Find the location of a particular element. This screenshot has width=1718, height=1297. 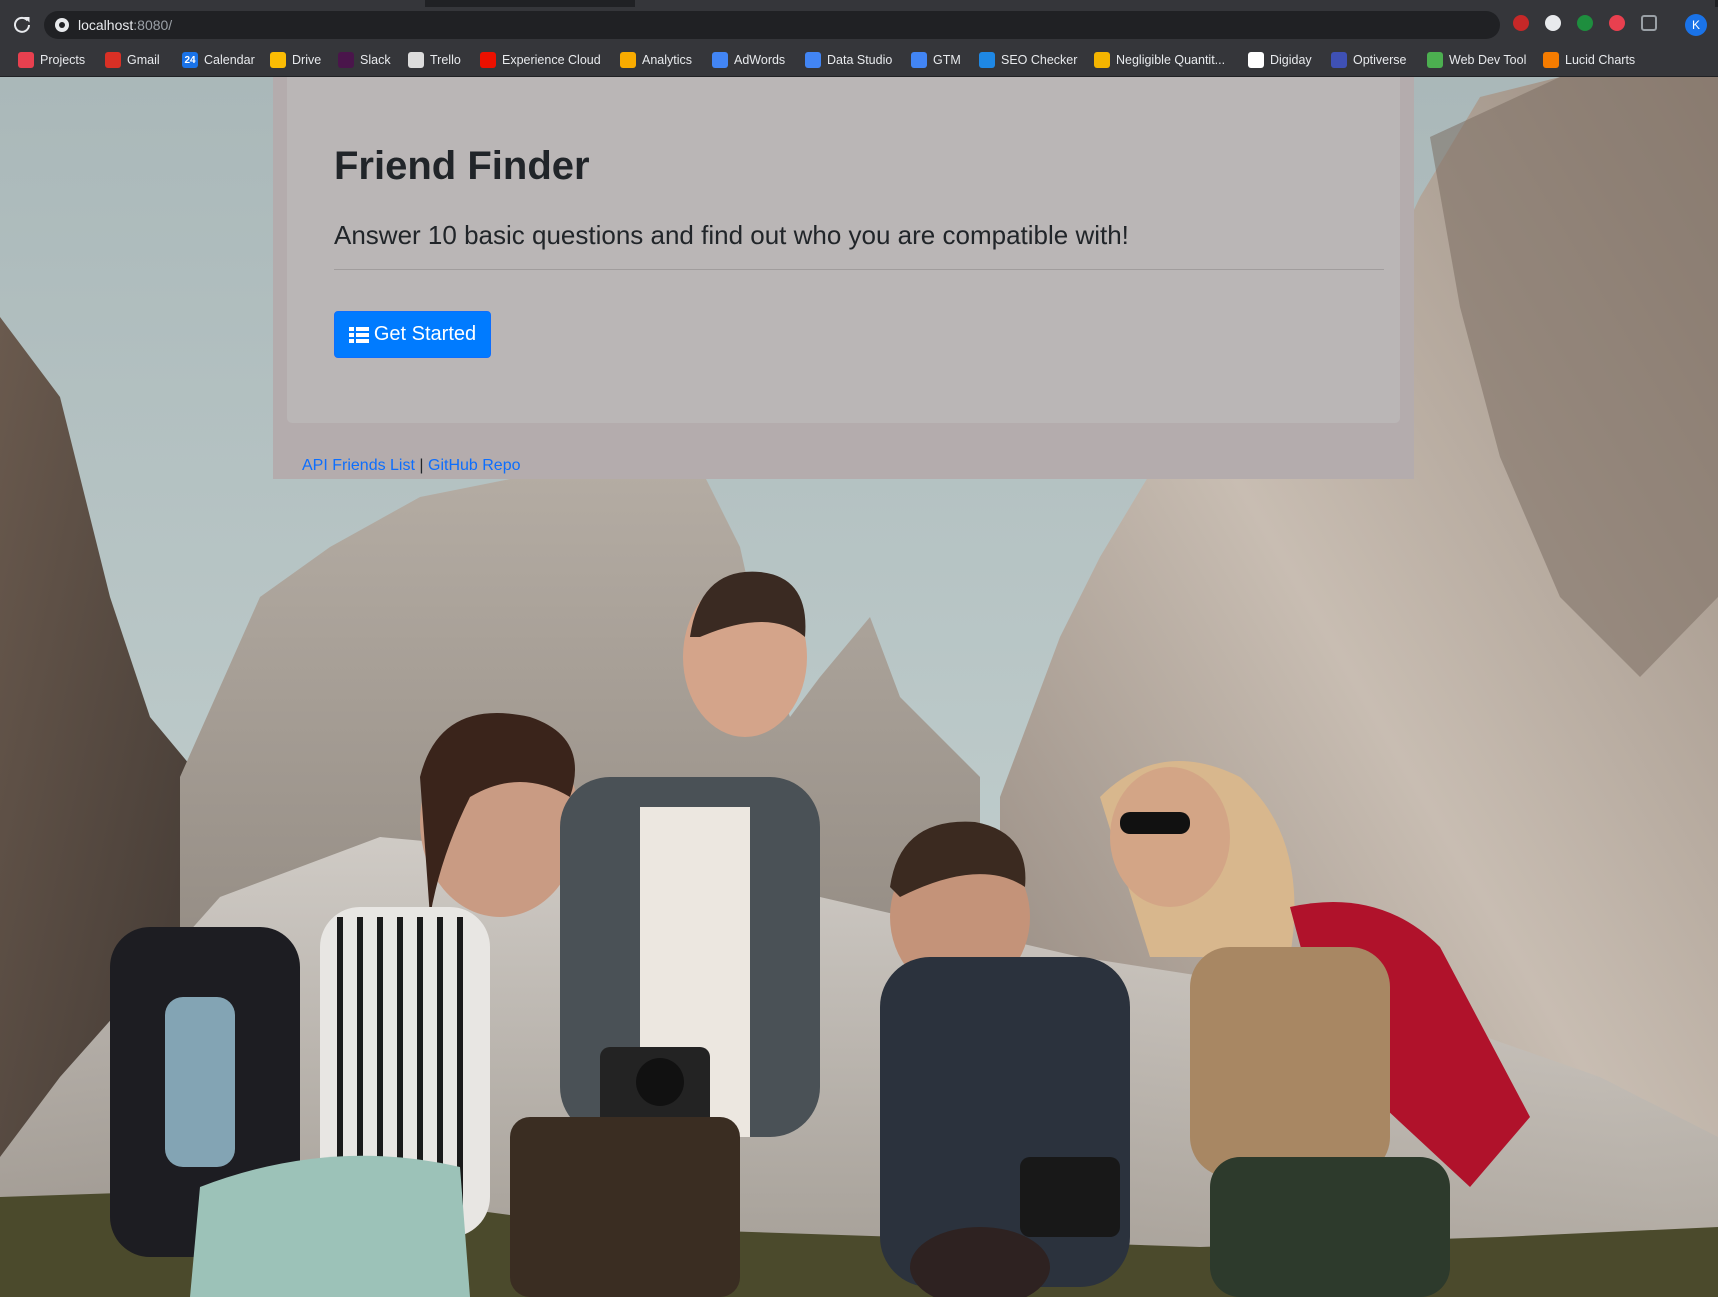

lucid-charts-icon is located at coordinates (1551, 60).